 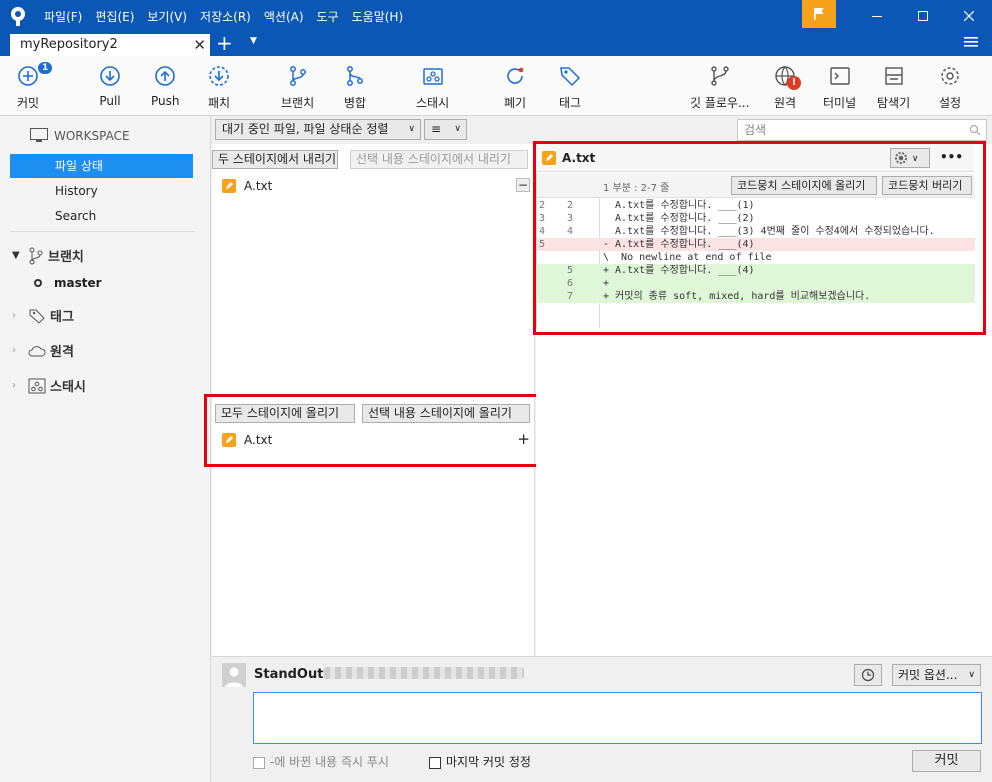 I want to click on maximize-icon, so click(x=923, y=16).